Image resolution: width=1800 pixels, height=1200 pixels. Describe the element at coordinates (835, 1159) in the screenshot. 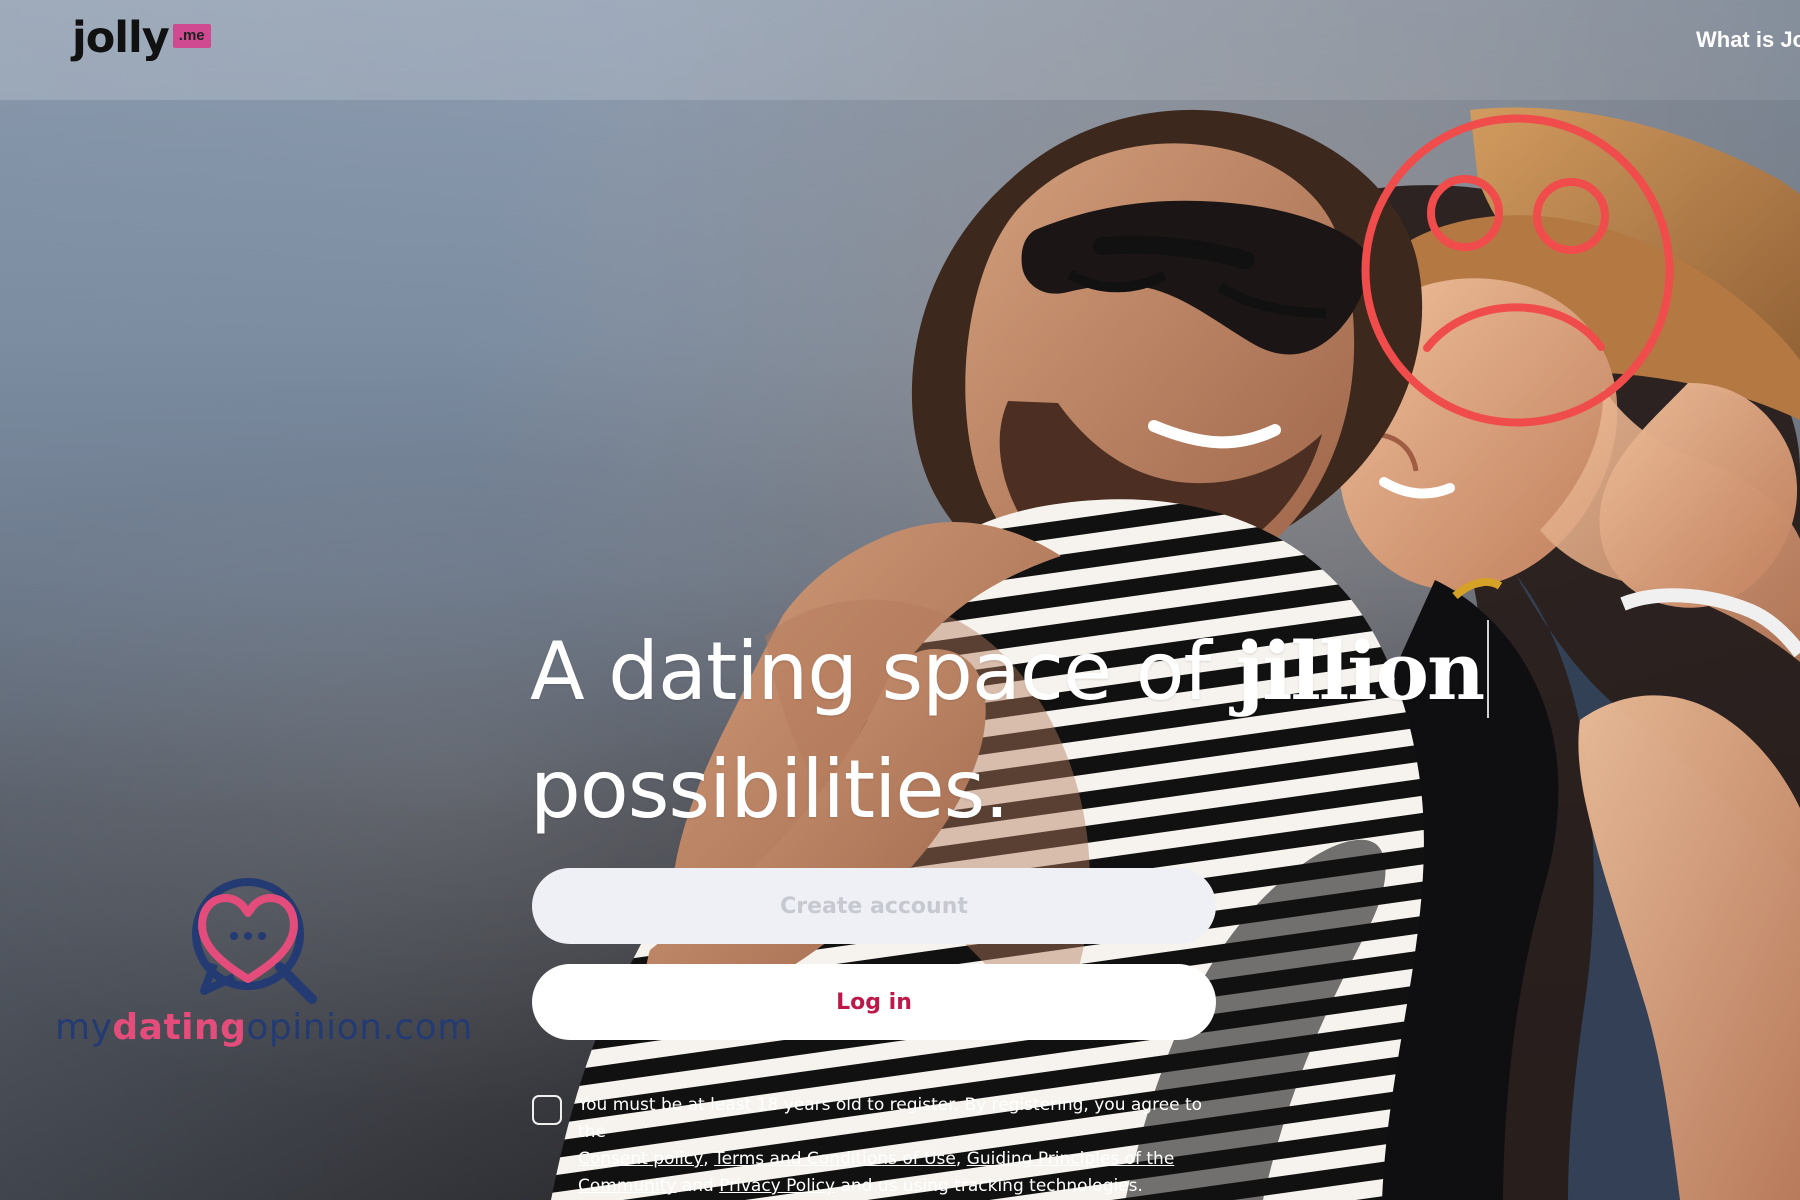

I see `terms-conditions-link: Terms and Conditions of Use` at that location.